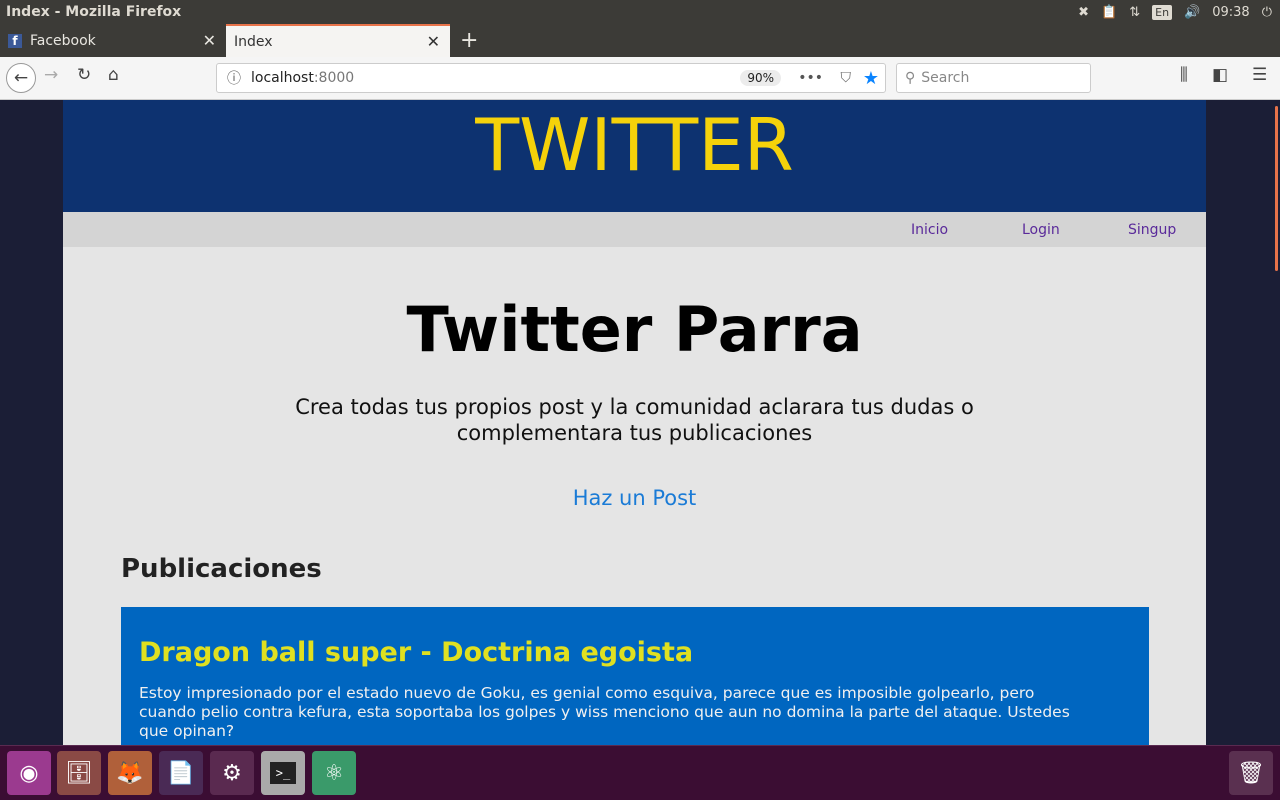  What do you see at coordinates (283, 773) in the screenshot?
I see `terminal-icon: >_` at bounding box center [283, 773].